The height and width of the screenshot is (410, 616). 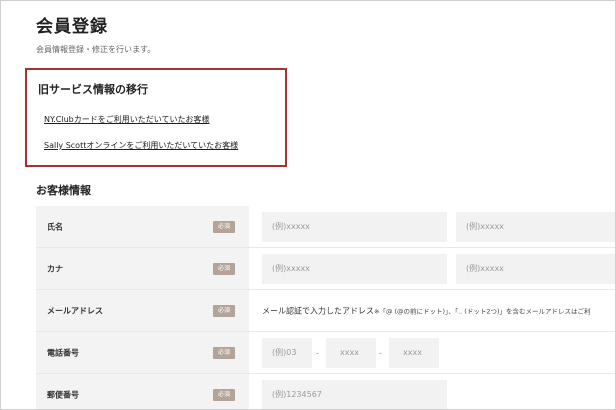 What do you see at coordinates (142, 226) in the screenshot?
I see `name-label-cell: 氏名 必須` at bounding box center [142, 226].